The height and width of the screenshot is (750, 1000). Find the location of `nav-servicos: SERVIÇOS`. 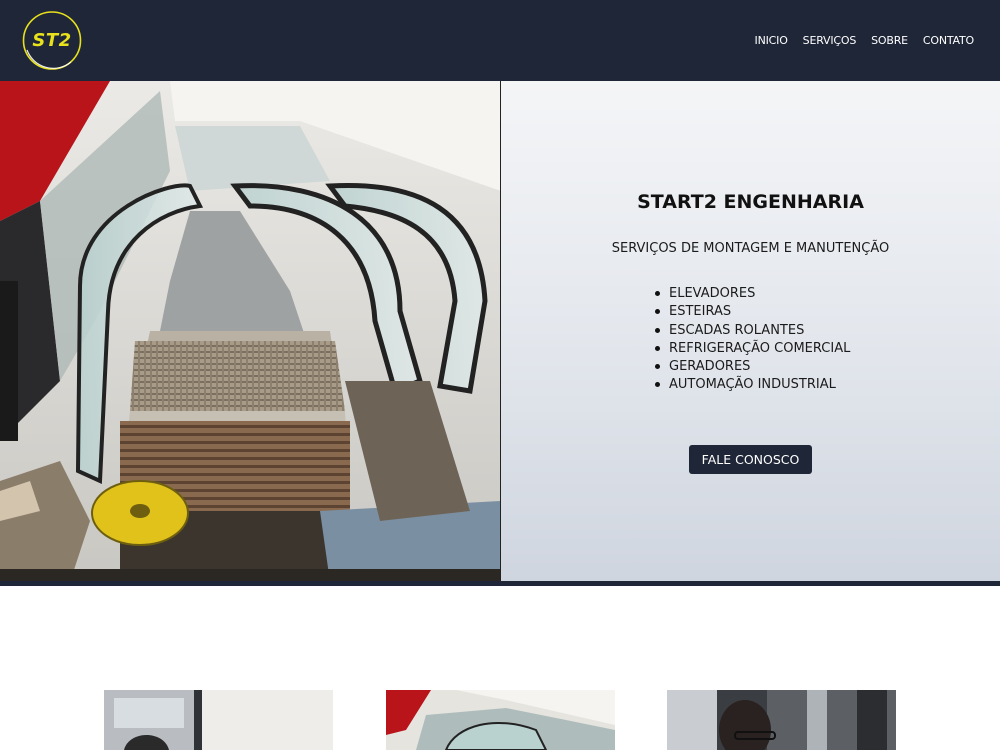

nav-servicos: SERVIÇOS is located at coordinates (830, 40).